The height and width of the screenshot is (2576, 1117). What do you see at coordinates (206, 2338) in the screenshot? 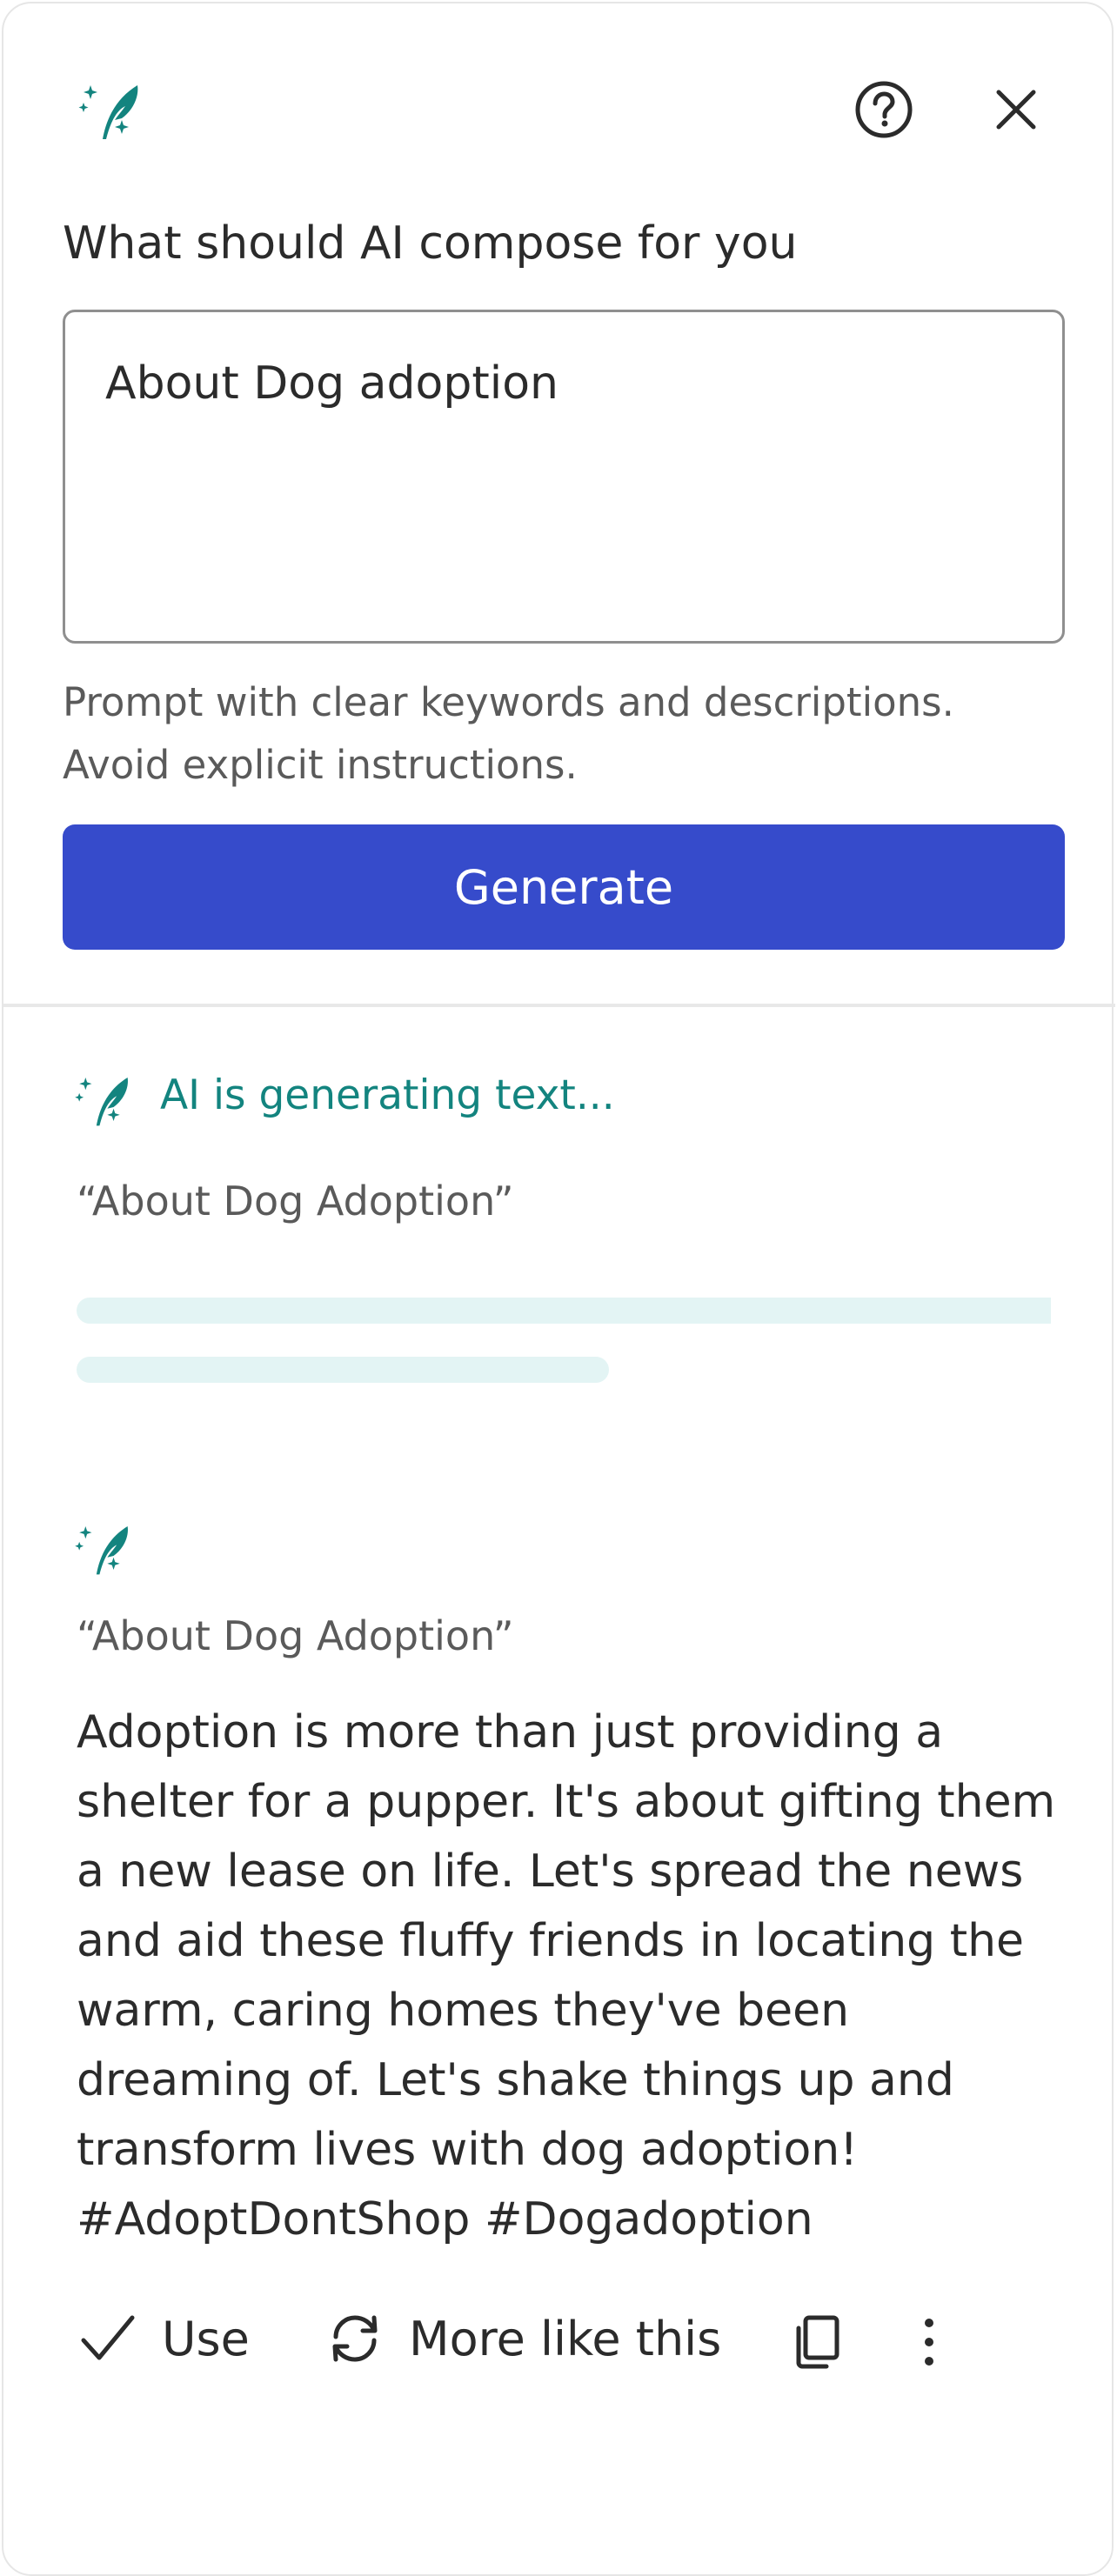
I see `use-button-label: Use` at bounding box center [206, 2338].